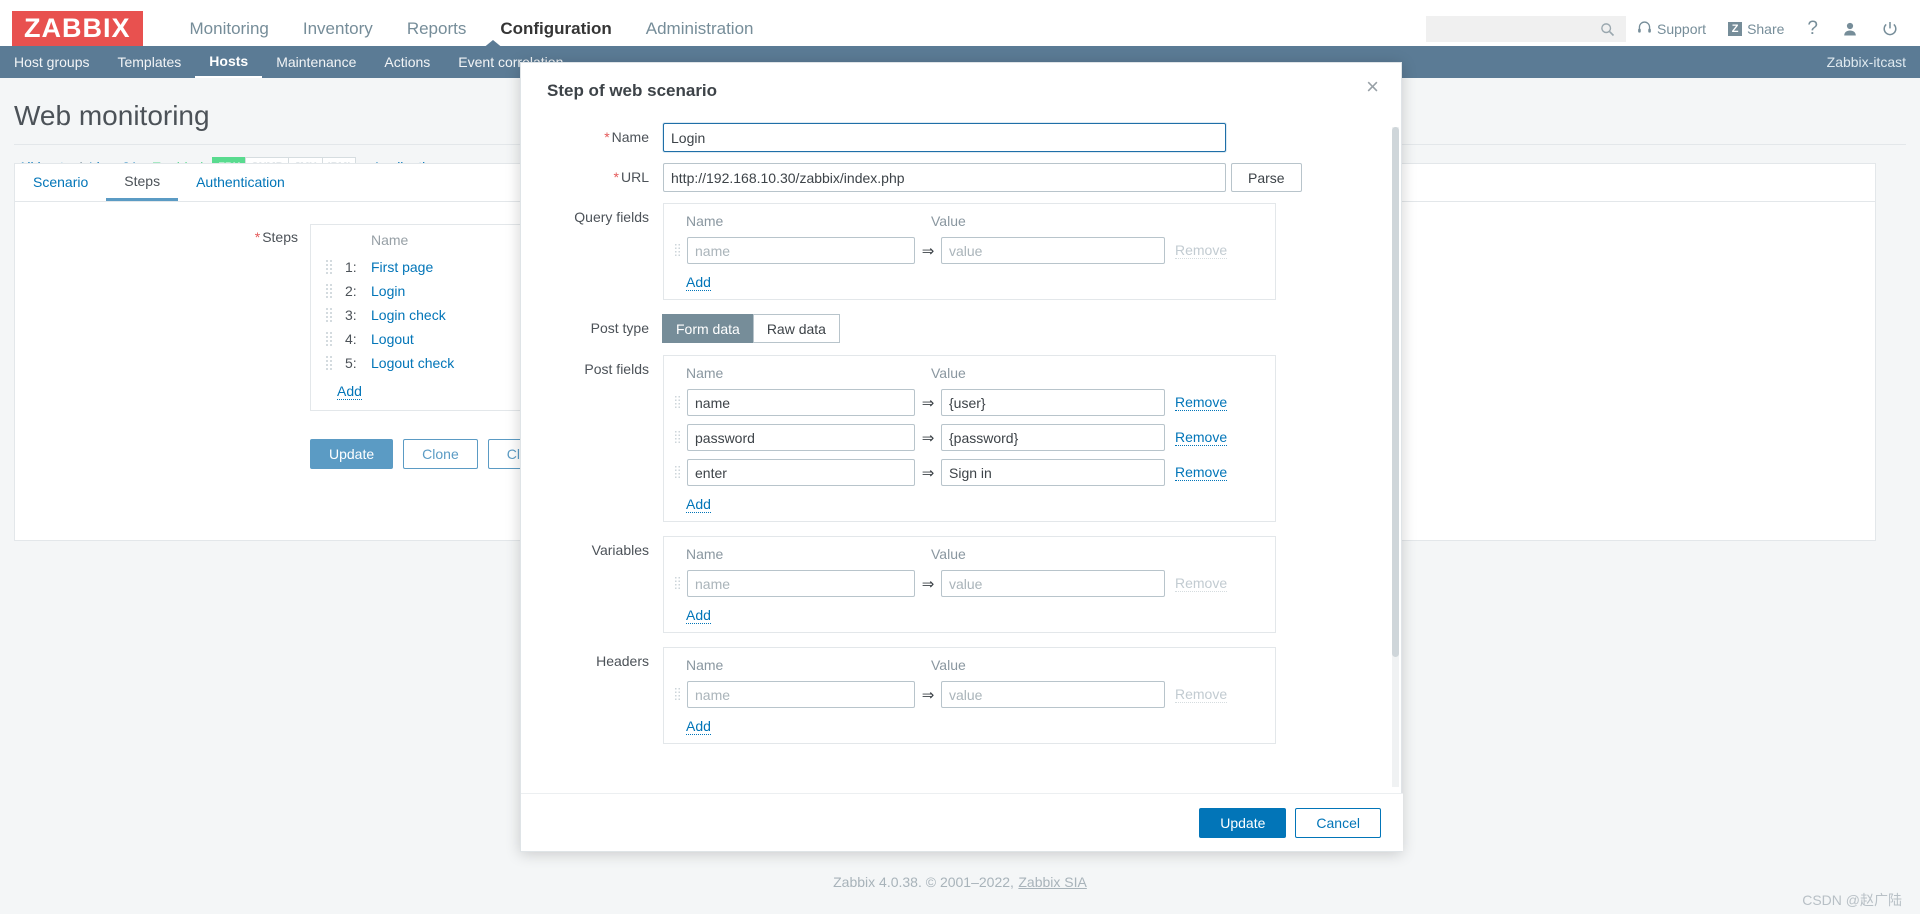 This screenshot has width=1920, height=914. I want to click on dialog-header: Step of web scenario ×, so click(961, 91).